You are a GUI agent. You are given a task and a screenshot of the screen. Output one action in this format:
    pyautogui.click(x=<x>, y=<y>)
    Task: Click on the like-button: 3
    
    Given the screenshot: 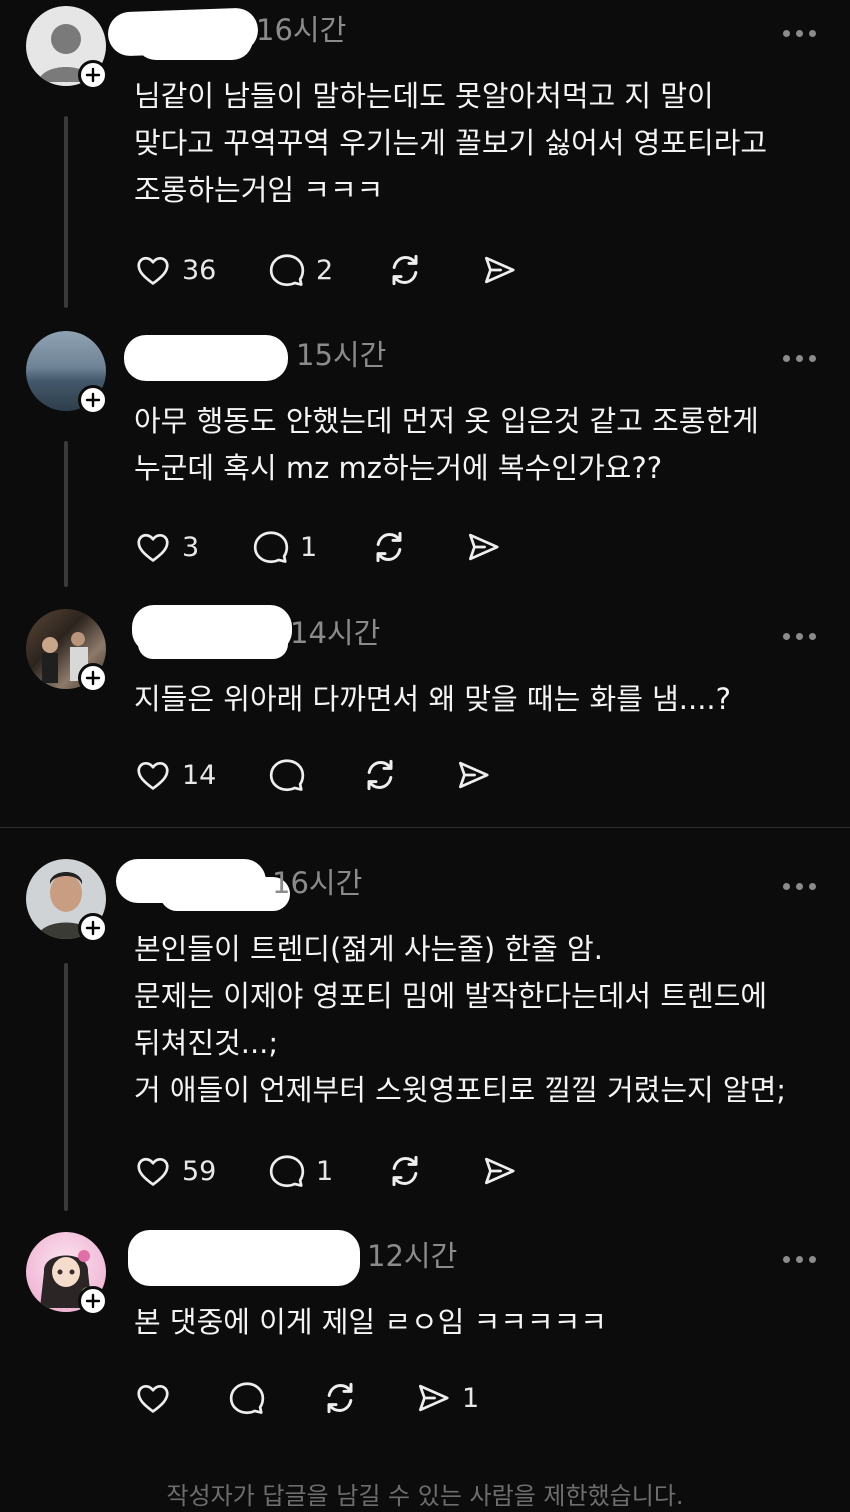 What is the action you would take?
    pyautogui.click(x=166, y=547)
    